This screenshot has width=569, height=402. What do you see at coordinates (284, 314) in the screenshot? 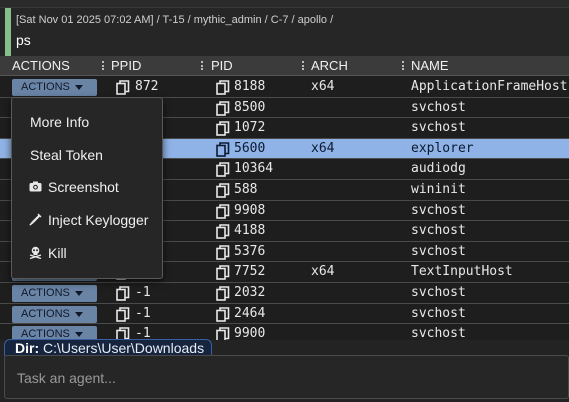
I see `table-row: ACTIONS -1 2464 svchost` at bounding box center [284, 314].